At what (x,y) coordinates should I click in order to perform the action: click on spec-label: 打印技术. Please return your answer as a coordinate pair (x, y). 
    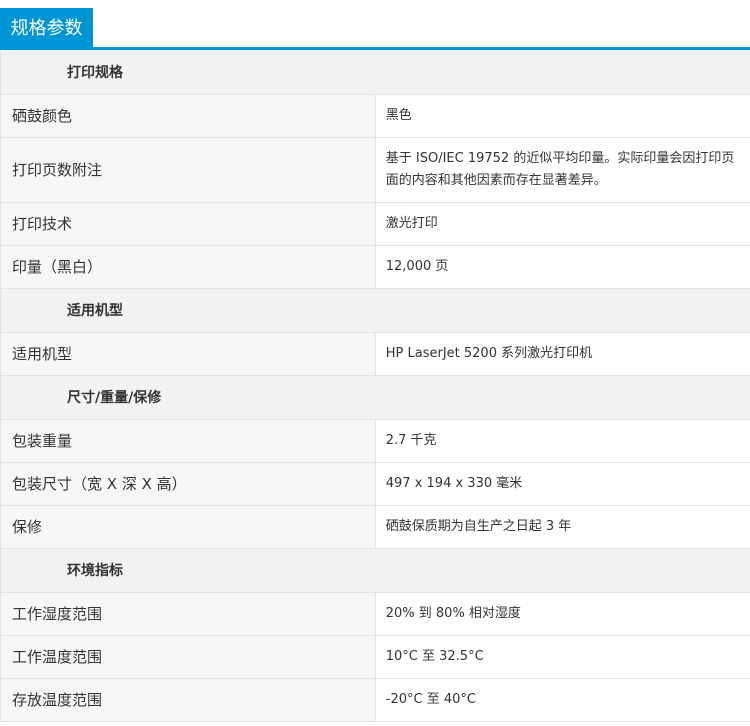
    Looking at the image, I should click on (188, 224).